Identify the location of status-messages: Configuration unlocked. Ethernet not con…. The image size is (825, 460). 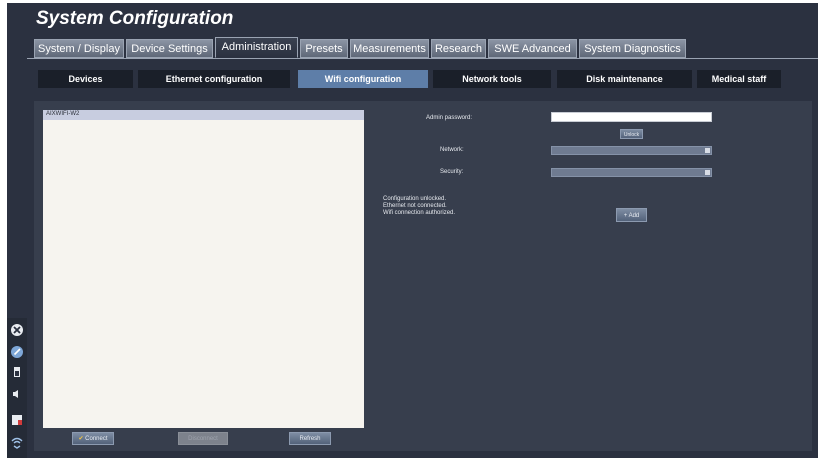
(419, 206).